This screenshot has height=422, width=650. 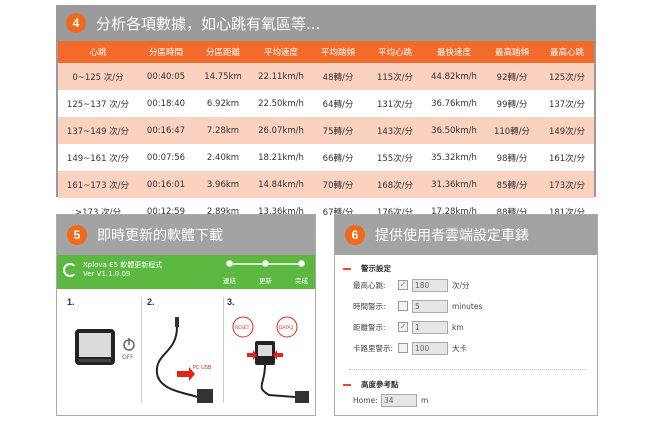 What do you see at coordinates (223, 350) in the screenshot?
I see `divider` at bounding box center [223, 350].